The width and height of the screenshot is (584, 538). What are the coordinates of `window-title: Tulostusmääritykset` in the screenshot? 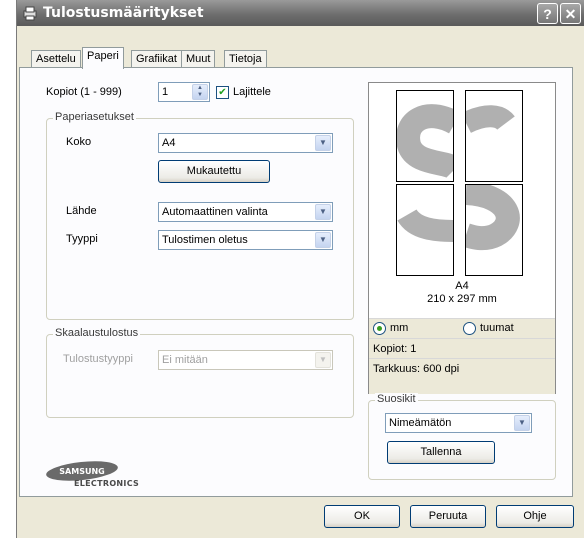 It's located at (123, 13).